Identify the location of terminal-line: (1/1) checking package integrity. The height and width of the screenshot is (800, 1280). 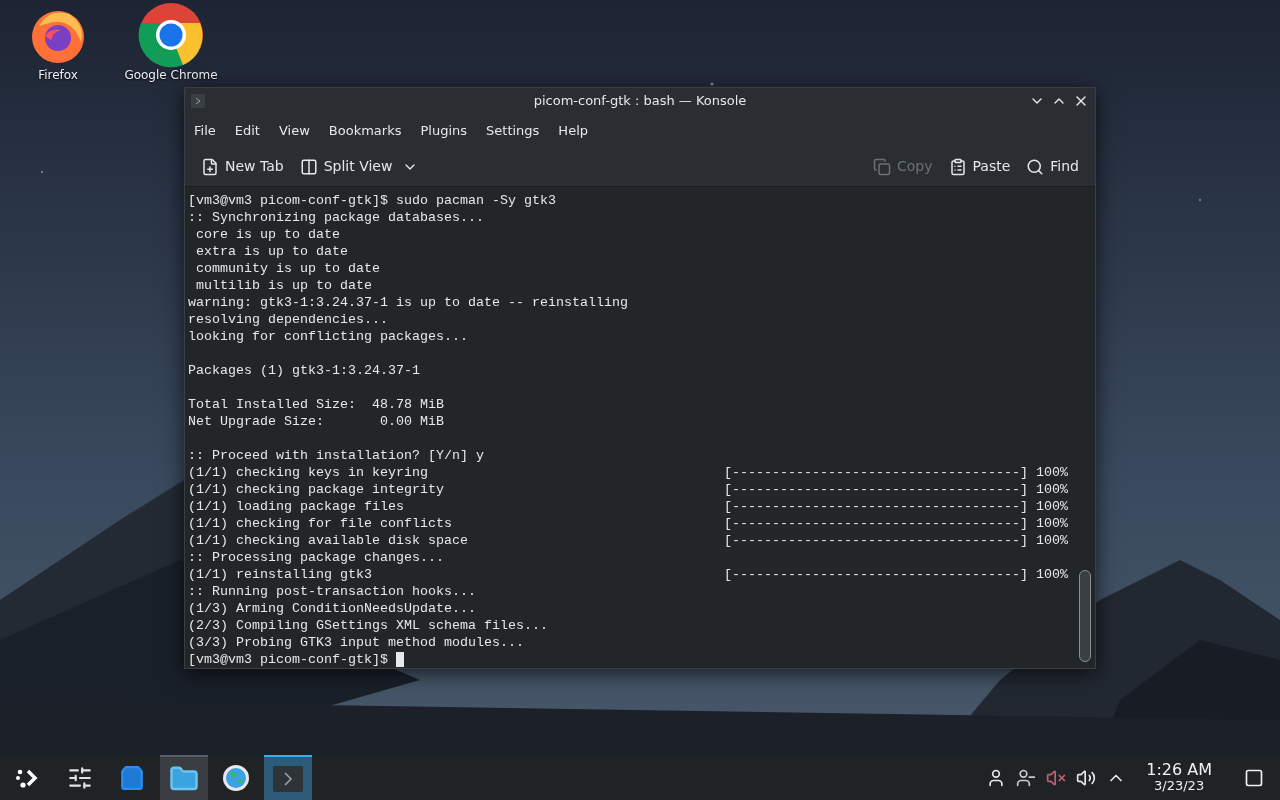
(316, 489).